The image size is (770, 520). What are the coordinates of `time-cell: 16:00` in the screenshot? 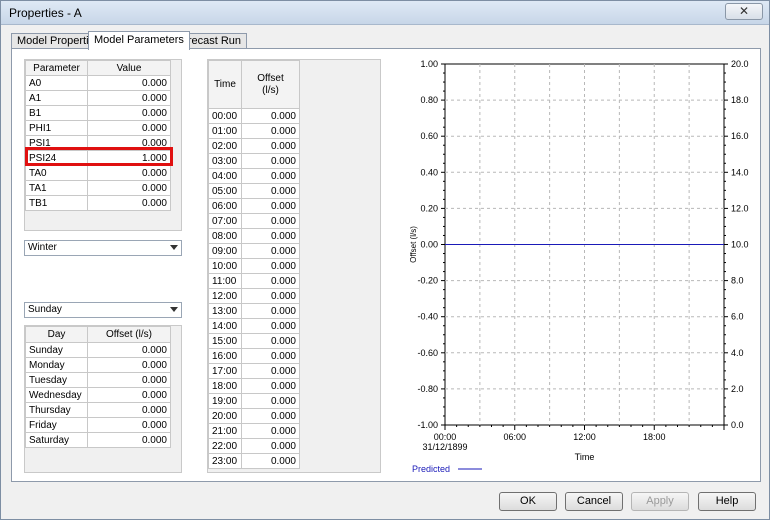 It's located at (225, 356).